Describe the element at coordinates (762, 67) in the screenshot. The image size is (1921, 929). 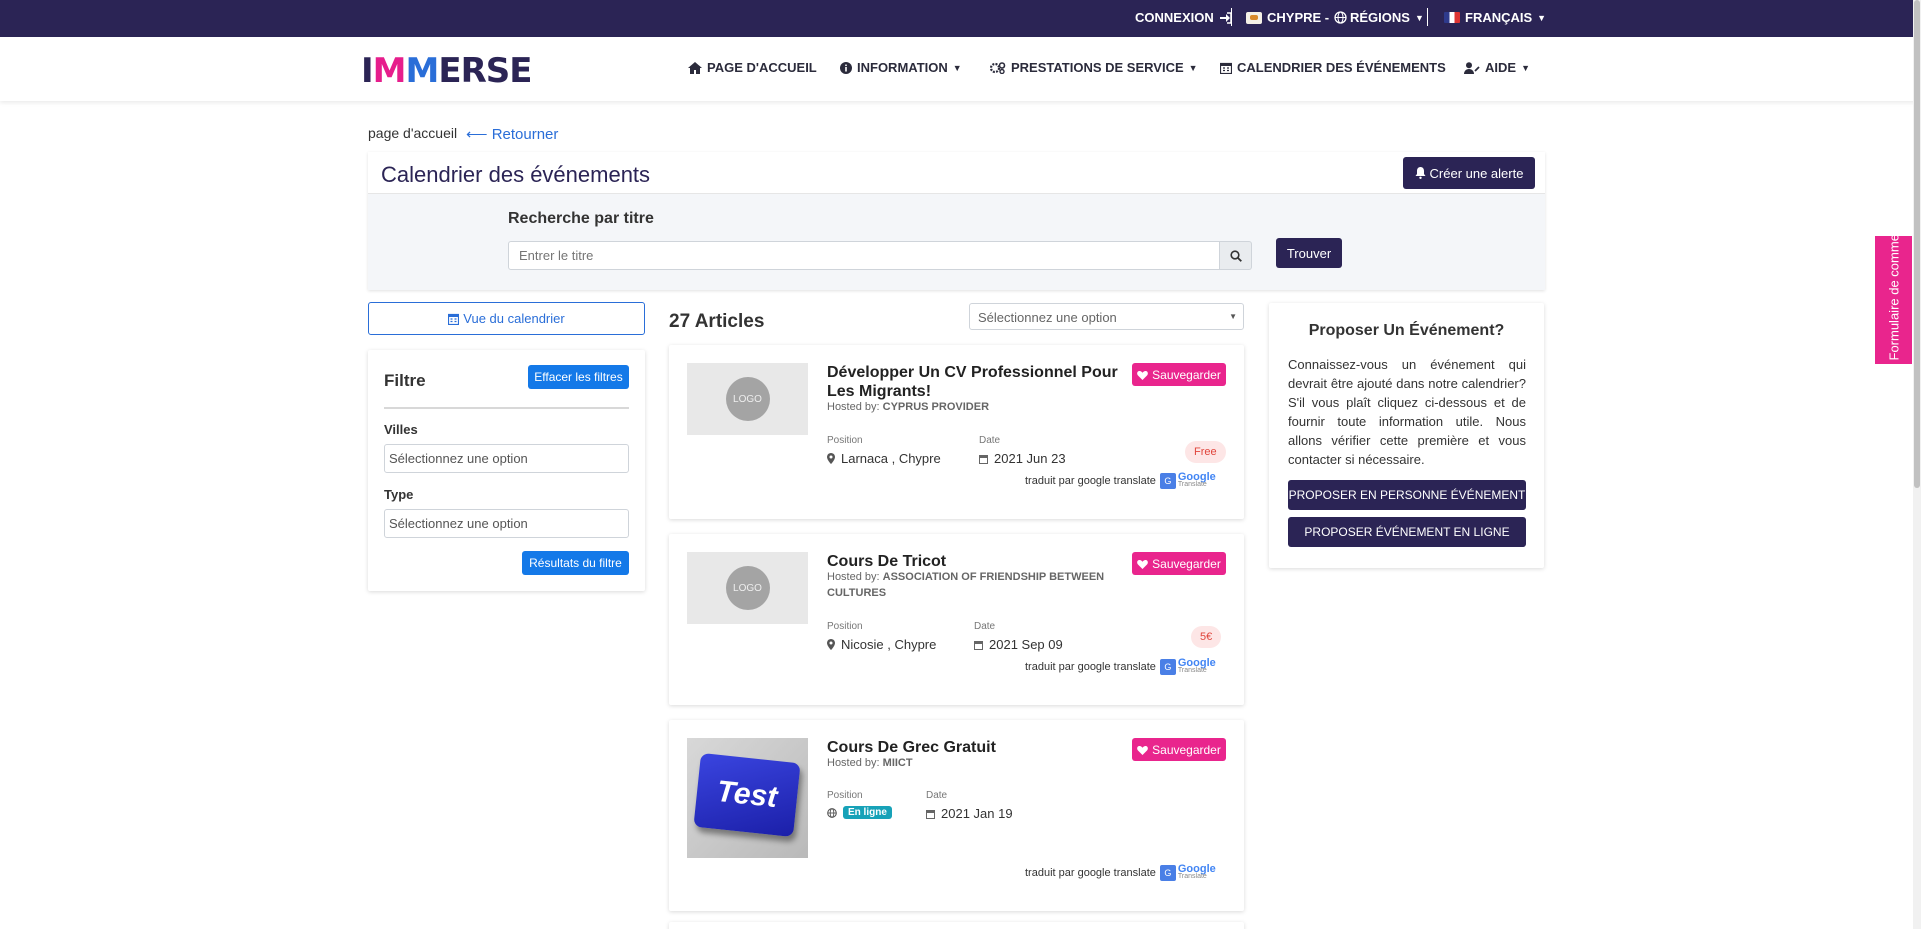
I see `nav-home-label: PAGE D'ACCUEIL` at that location.